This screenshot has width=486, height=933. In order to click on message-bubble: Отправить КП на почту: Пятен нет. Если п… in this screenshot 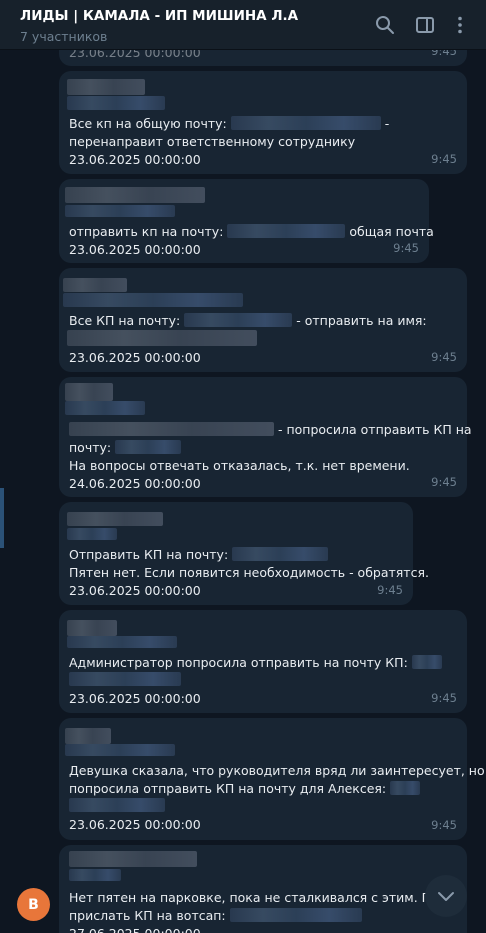, I will do `click(244, 553)`.